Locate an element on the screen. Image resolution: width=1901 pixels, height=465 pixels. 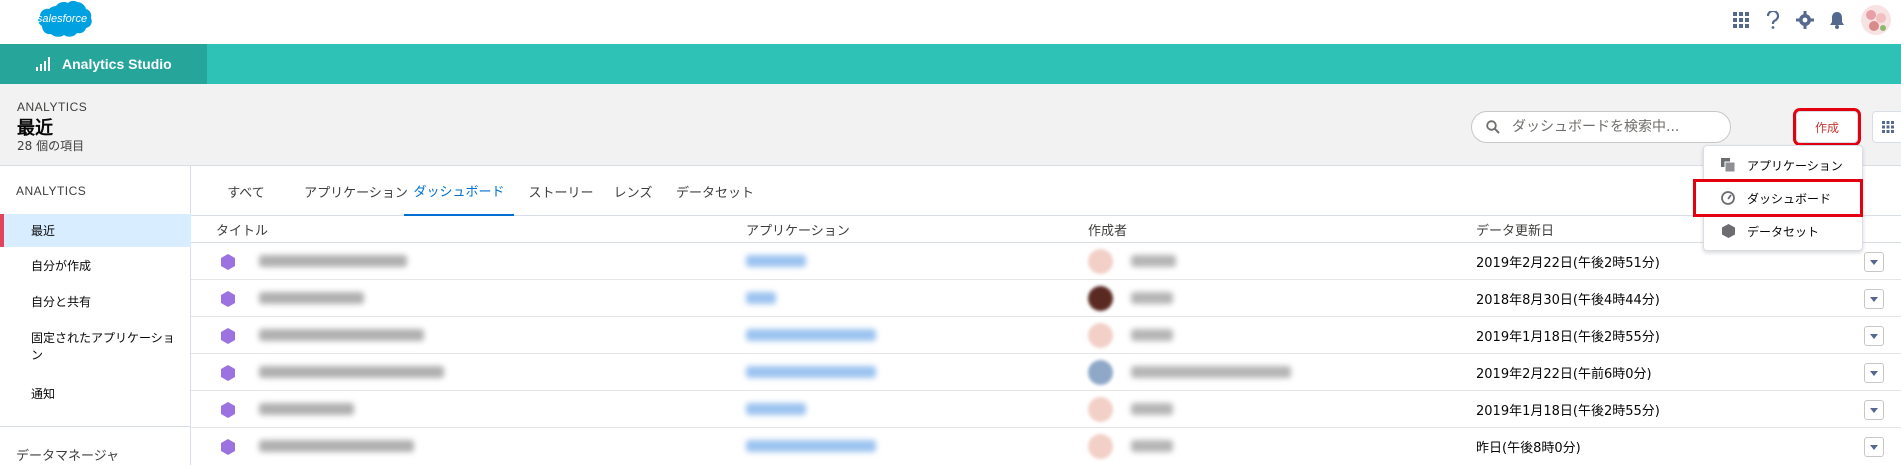
tab-all: すべて is located at coordinates (246, 191).